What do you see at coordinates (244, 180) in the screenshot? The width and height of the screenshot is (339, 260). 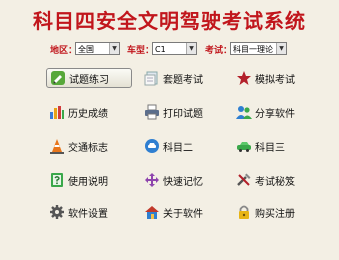 I see `tools-icon` at bounding box center [244, 180].